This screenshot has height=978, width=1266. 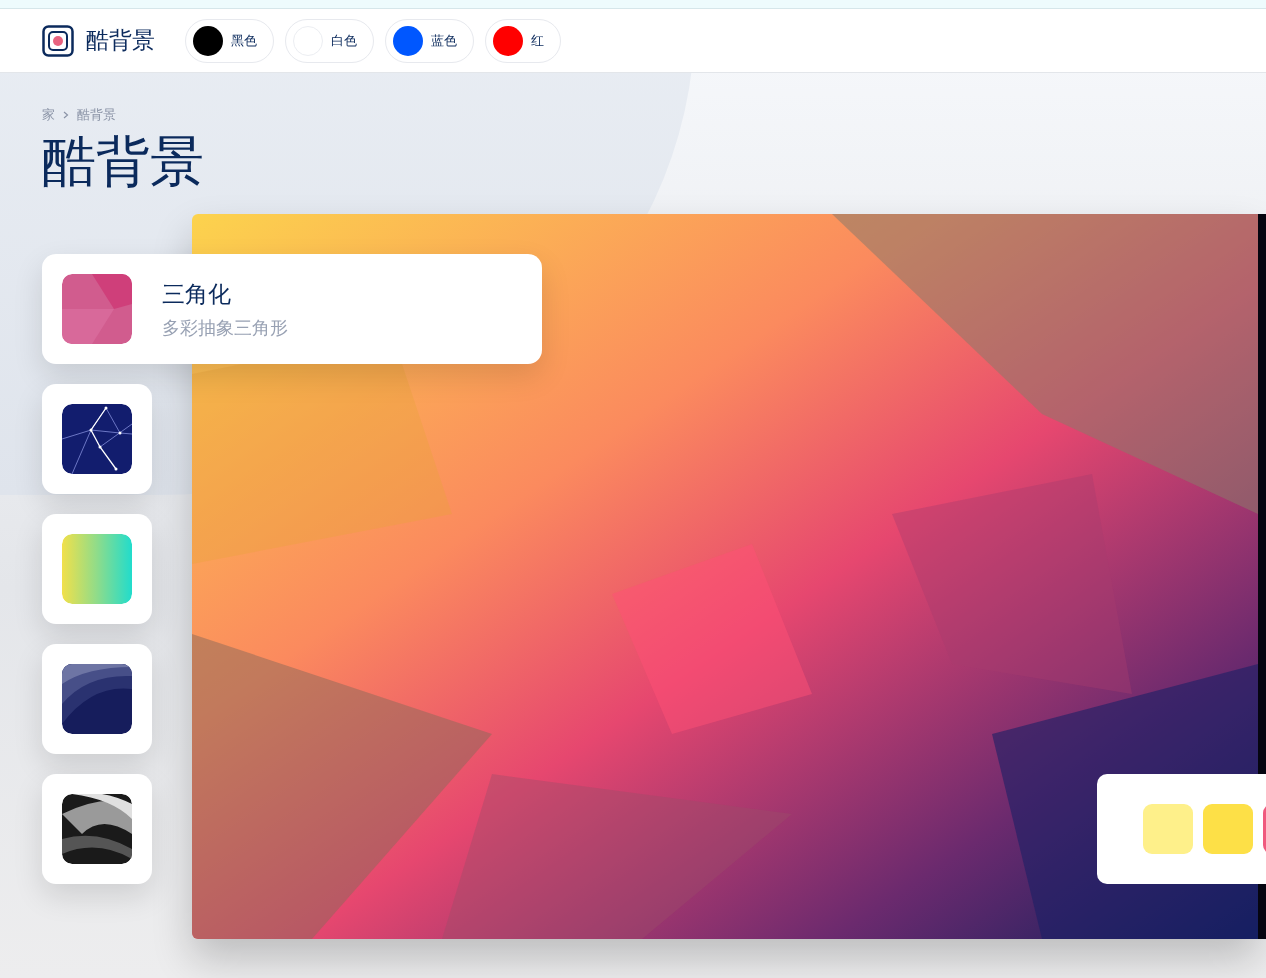 I want to click on constellation-icon, so click(x=97, y=439).